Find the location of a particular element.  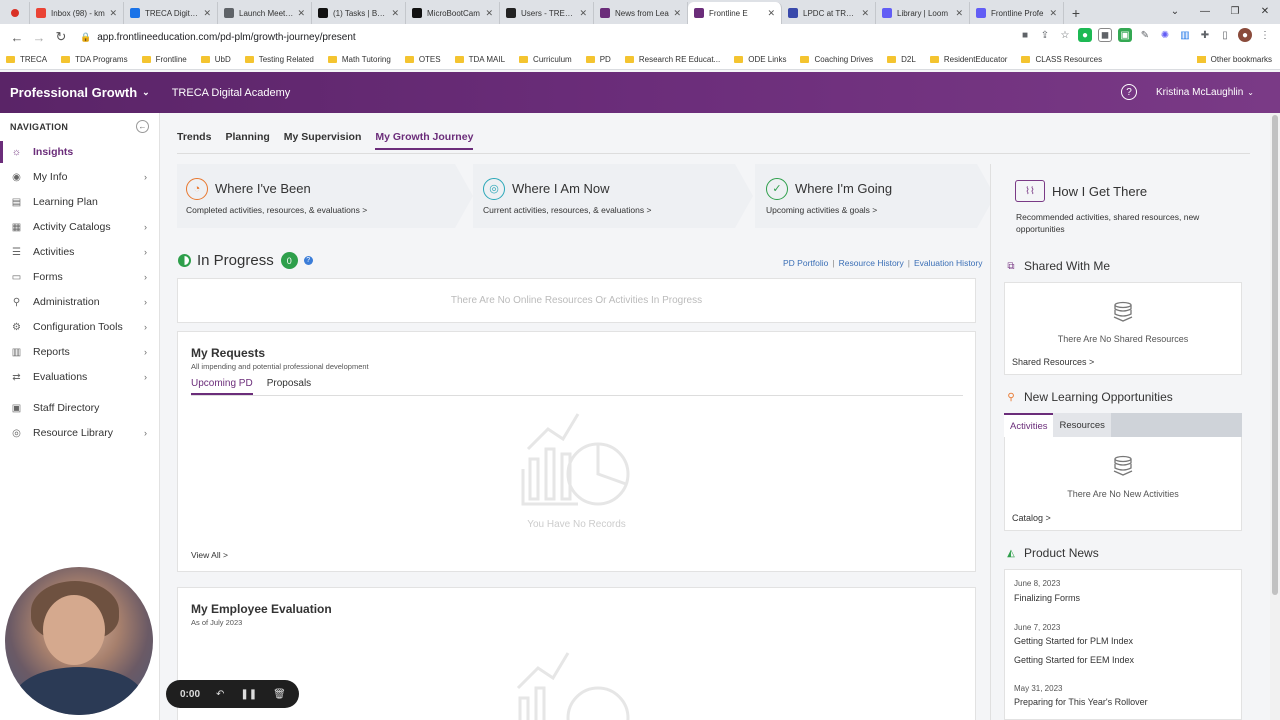

browser-tab: Library | Loom ✕ is located at coordinates (923, 13).